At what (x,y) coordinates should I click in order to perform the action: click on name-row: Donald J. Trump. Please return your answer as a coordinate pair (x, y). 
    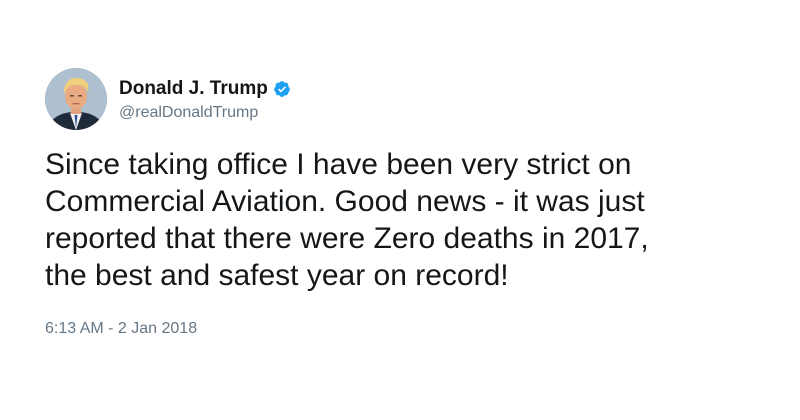
    Looking at the image, I should click on (205, 89).